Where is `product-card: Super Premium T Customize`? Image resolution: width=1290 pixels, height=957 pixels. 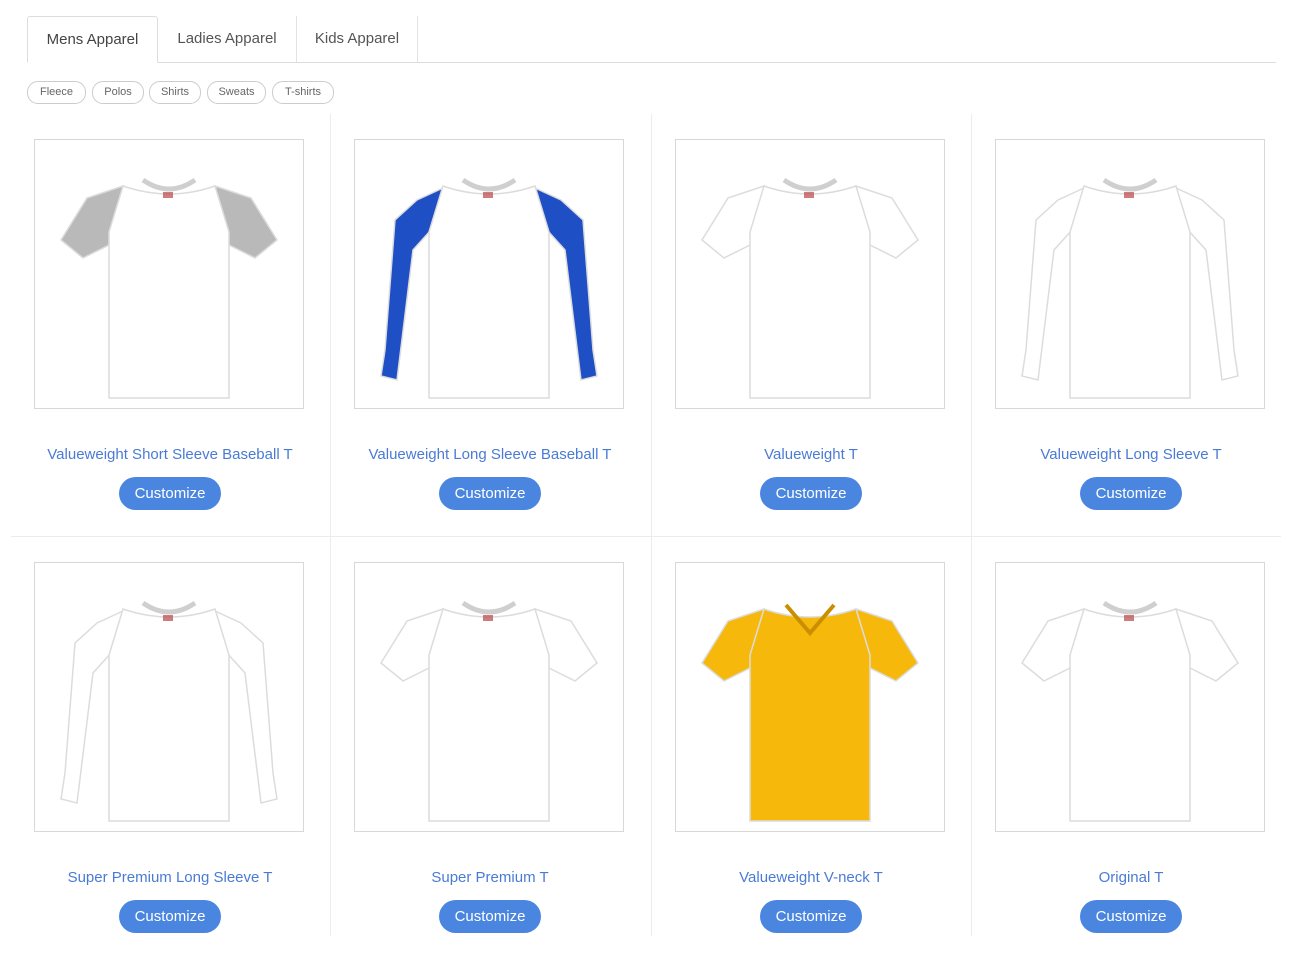
product-card: Super Premium T Customize is located at coordinates (490, 747).